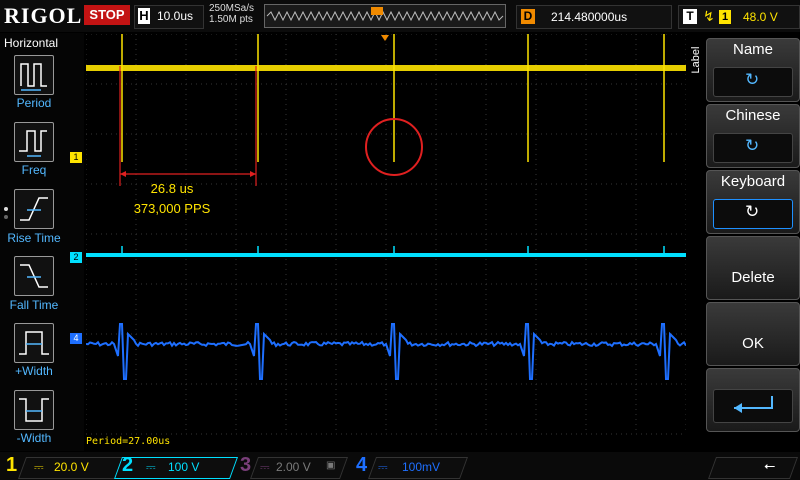 The width and height of the screenshot is (800, 480). I want to click on acquisition-info: 250MSa/s 1.50M pts, so click(231, 14).